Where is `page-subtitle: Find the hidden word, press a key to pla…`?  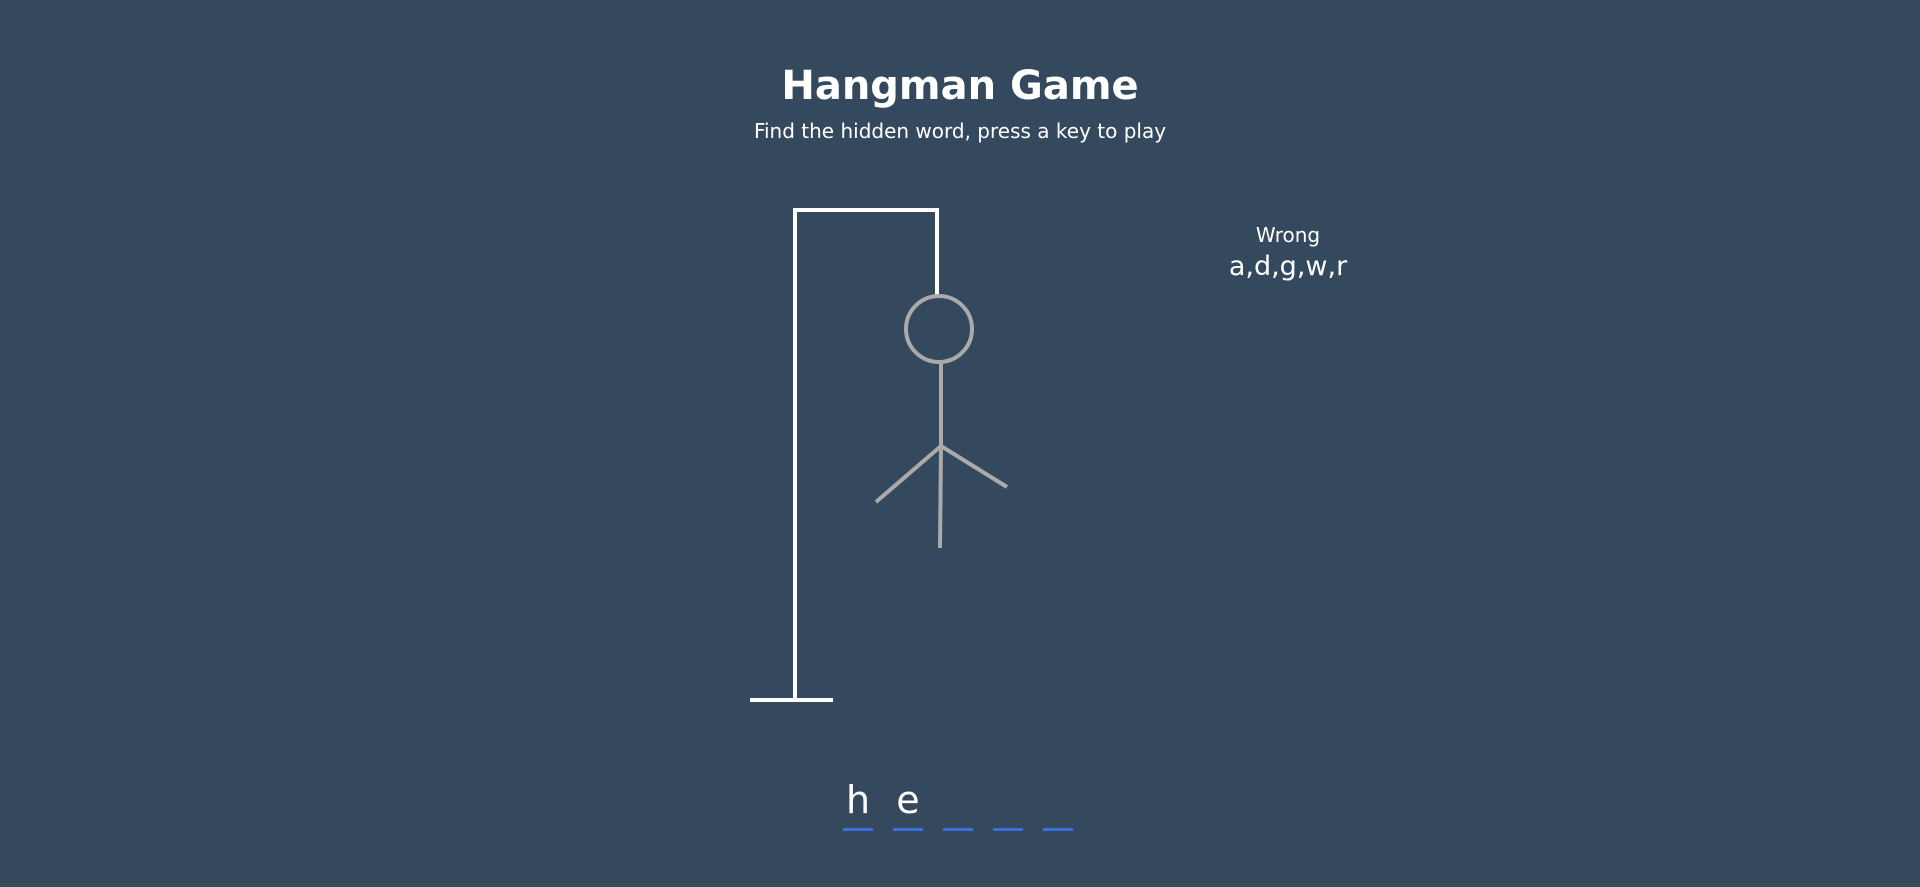
page-subtitle: Find the hidden word, press a key to pla… is located at coordinates (960, 131).